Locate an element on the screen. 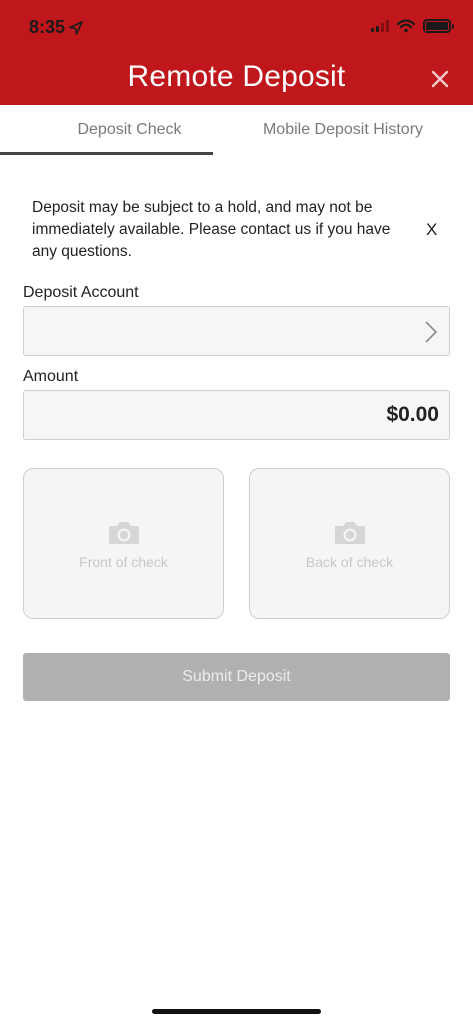 The height and width of the screenshot is (1024, 473). active-tab-indicator is located at coordinates (106, 153).